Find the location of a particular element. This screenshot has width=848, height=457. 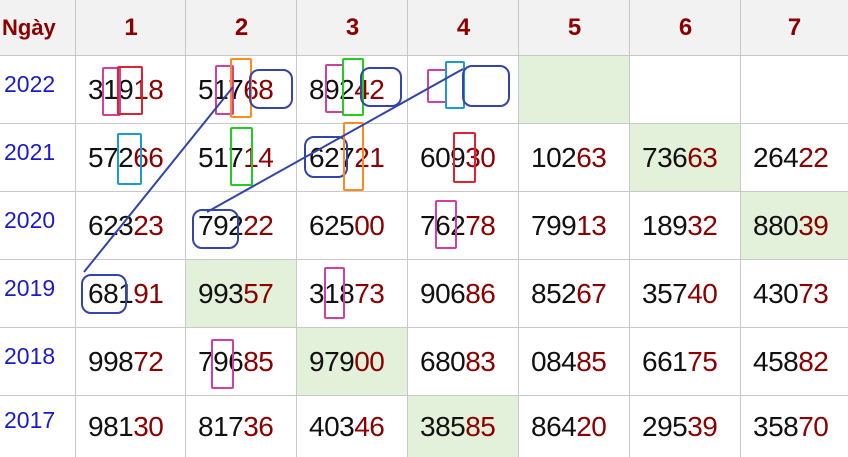

result-cell: 880 39 is located at coordinates (794, 226).